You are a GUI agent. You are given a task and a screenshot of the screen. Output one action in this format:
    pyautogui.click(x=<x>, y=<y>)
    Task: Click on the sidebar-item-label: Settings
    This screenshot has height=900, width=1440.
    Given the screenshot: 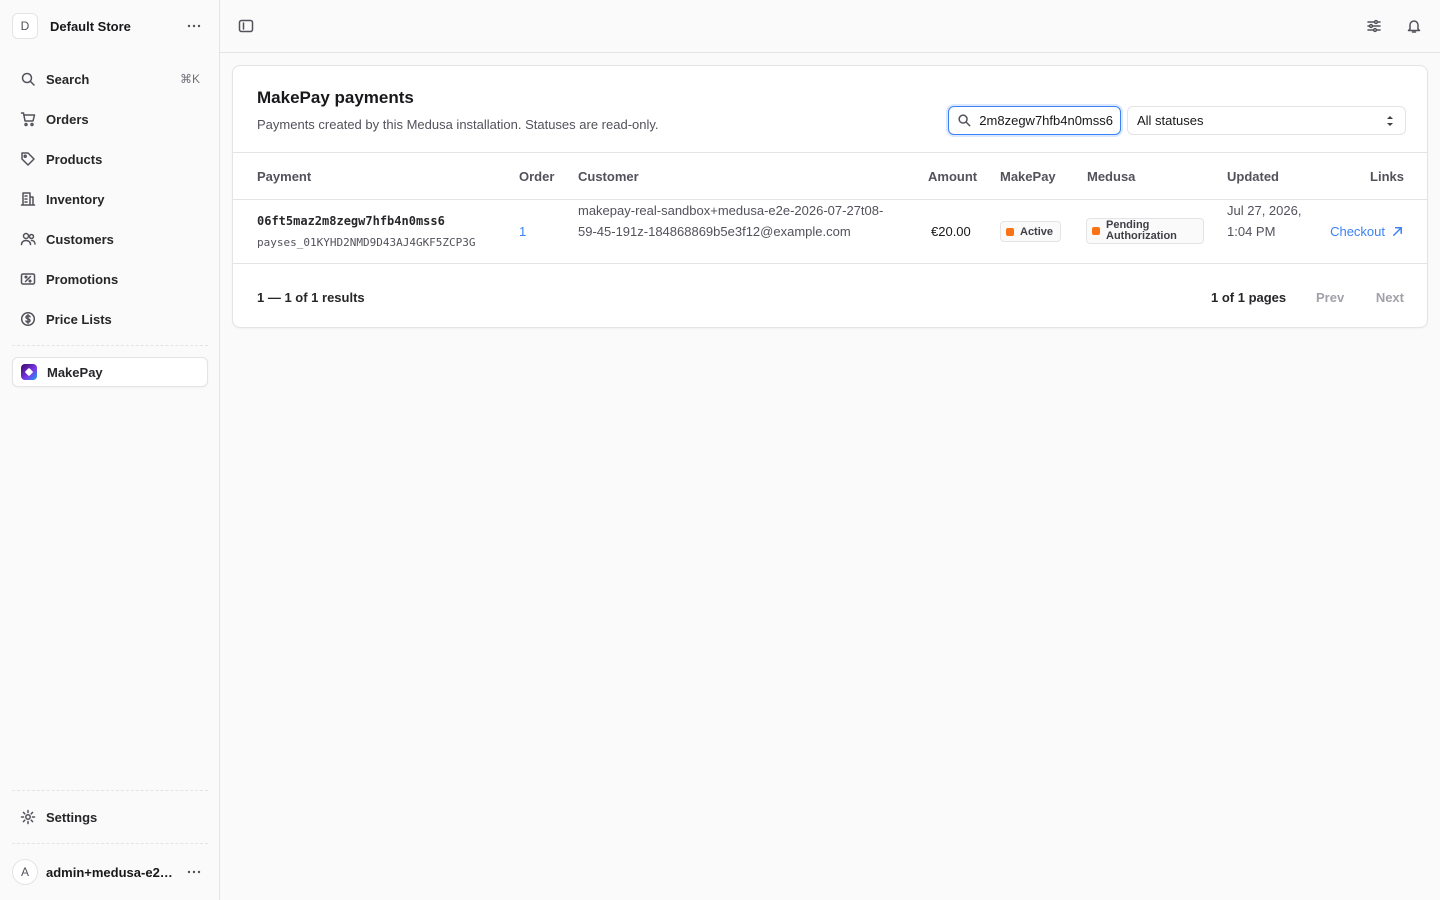 What is the action you would take?
    pyautogui.click(x=72, y=817)
    